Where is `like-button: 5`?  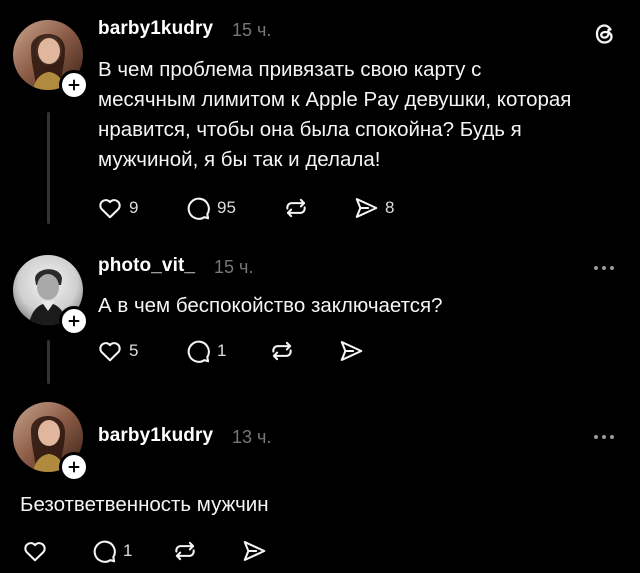
like-button: 5 is located at coordinates (117, 351).